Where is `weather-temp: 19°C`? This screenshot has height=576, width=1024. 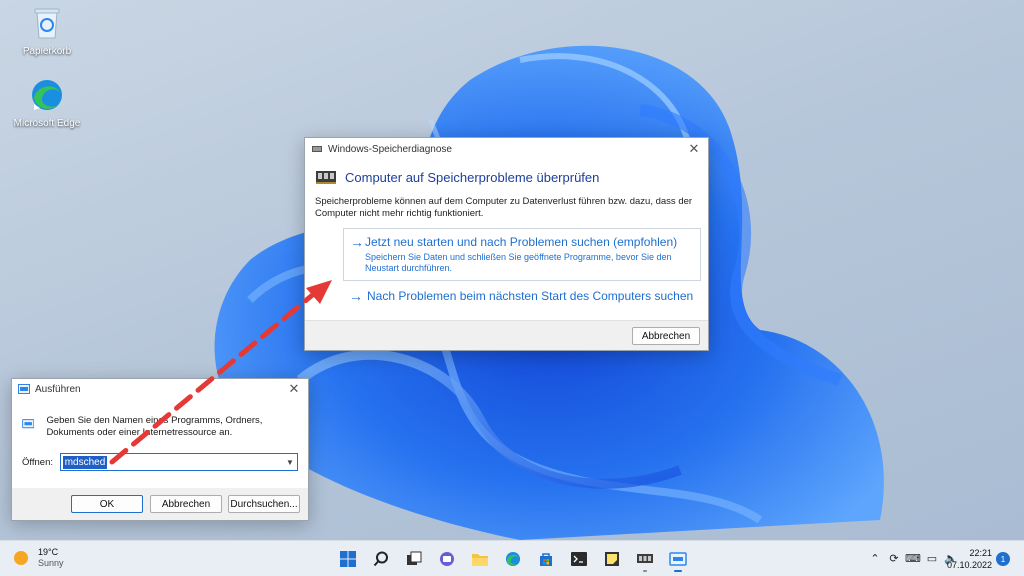 weather-temp: 19°C is located at coordinates (48, 552).